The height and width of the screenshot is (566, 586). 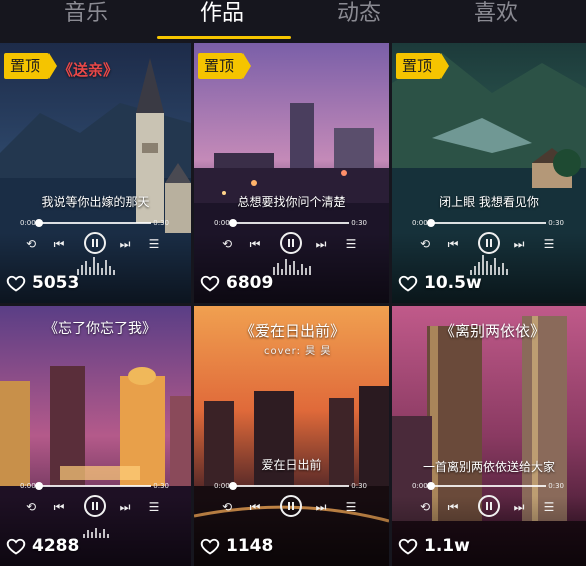 I want to click on tab-activity: 动态, so click(x=359, y=21).